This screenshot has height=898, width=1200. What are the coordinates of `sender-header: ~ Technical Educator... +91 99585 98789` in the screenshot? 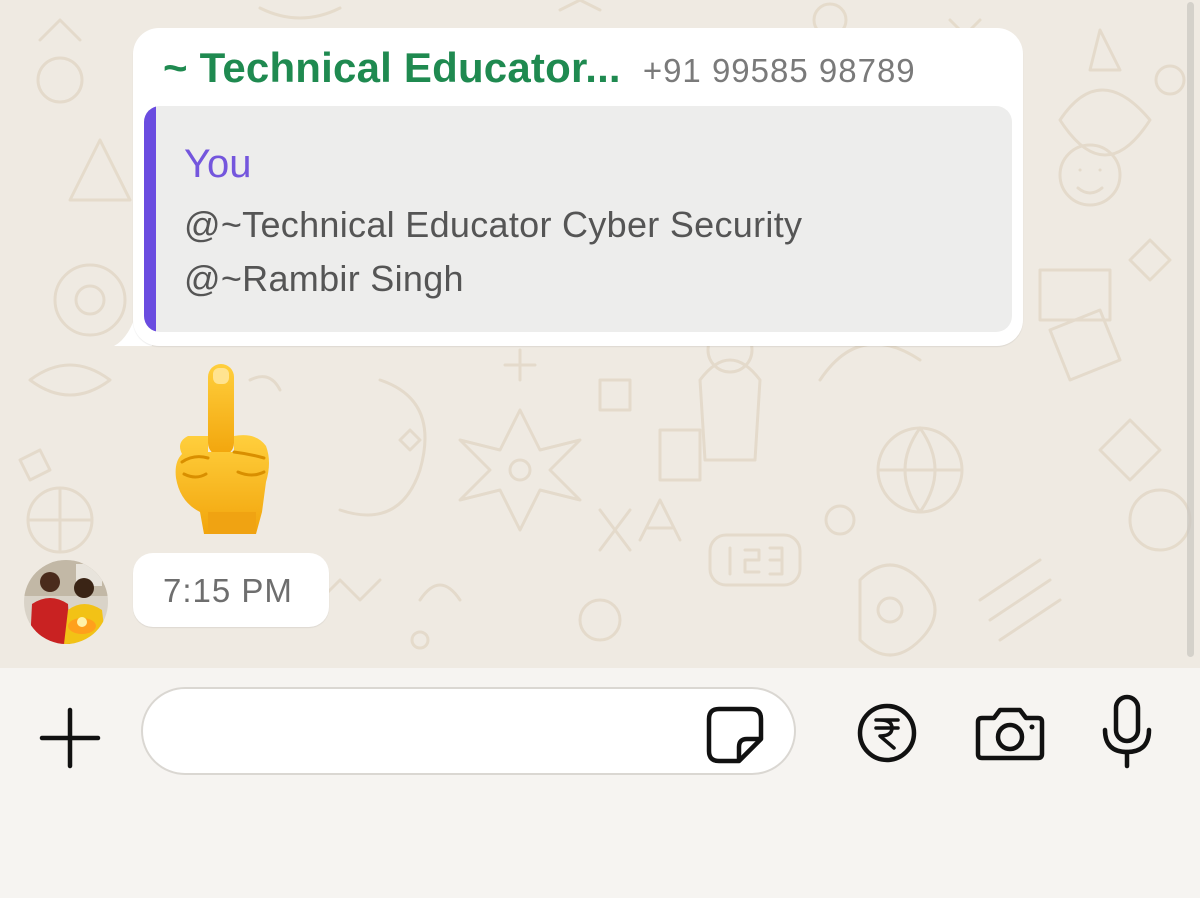 It's located at (539, 68).